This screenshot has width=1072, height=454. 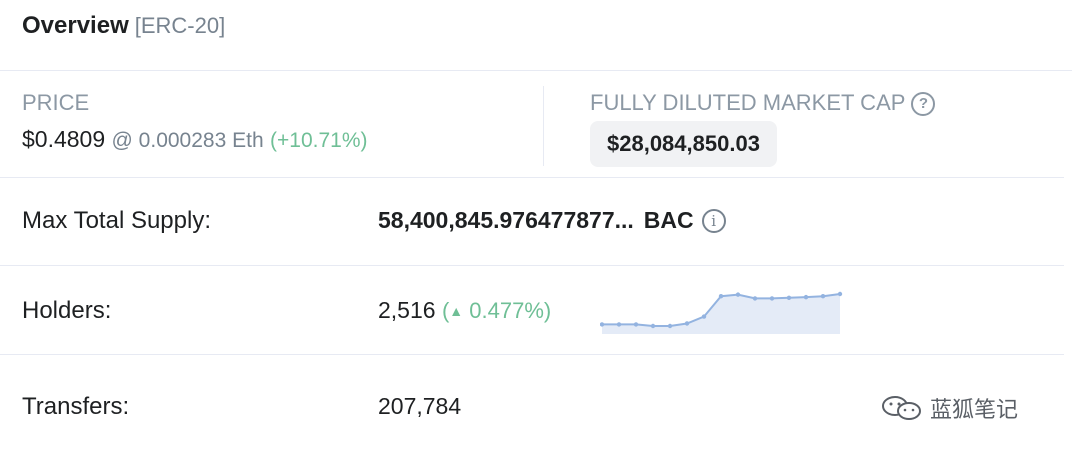 I want to click on holders-label: Holders:, so click(x=67, y=310).